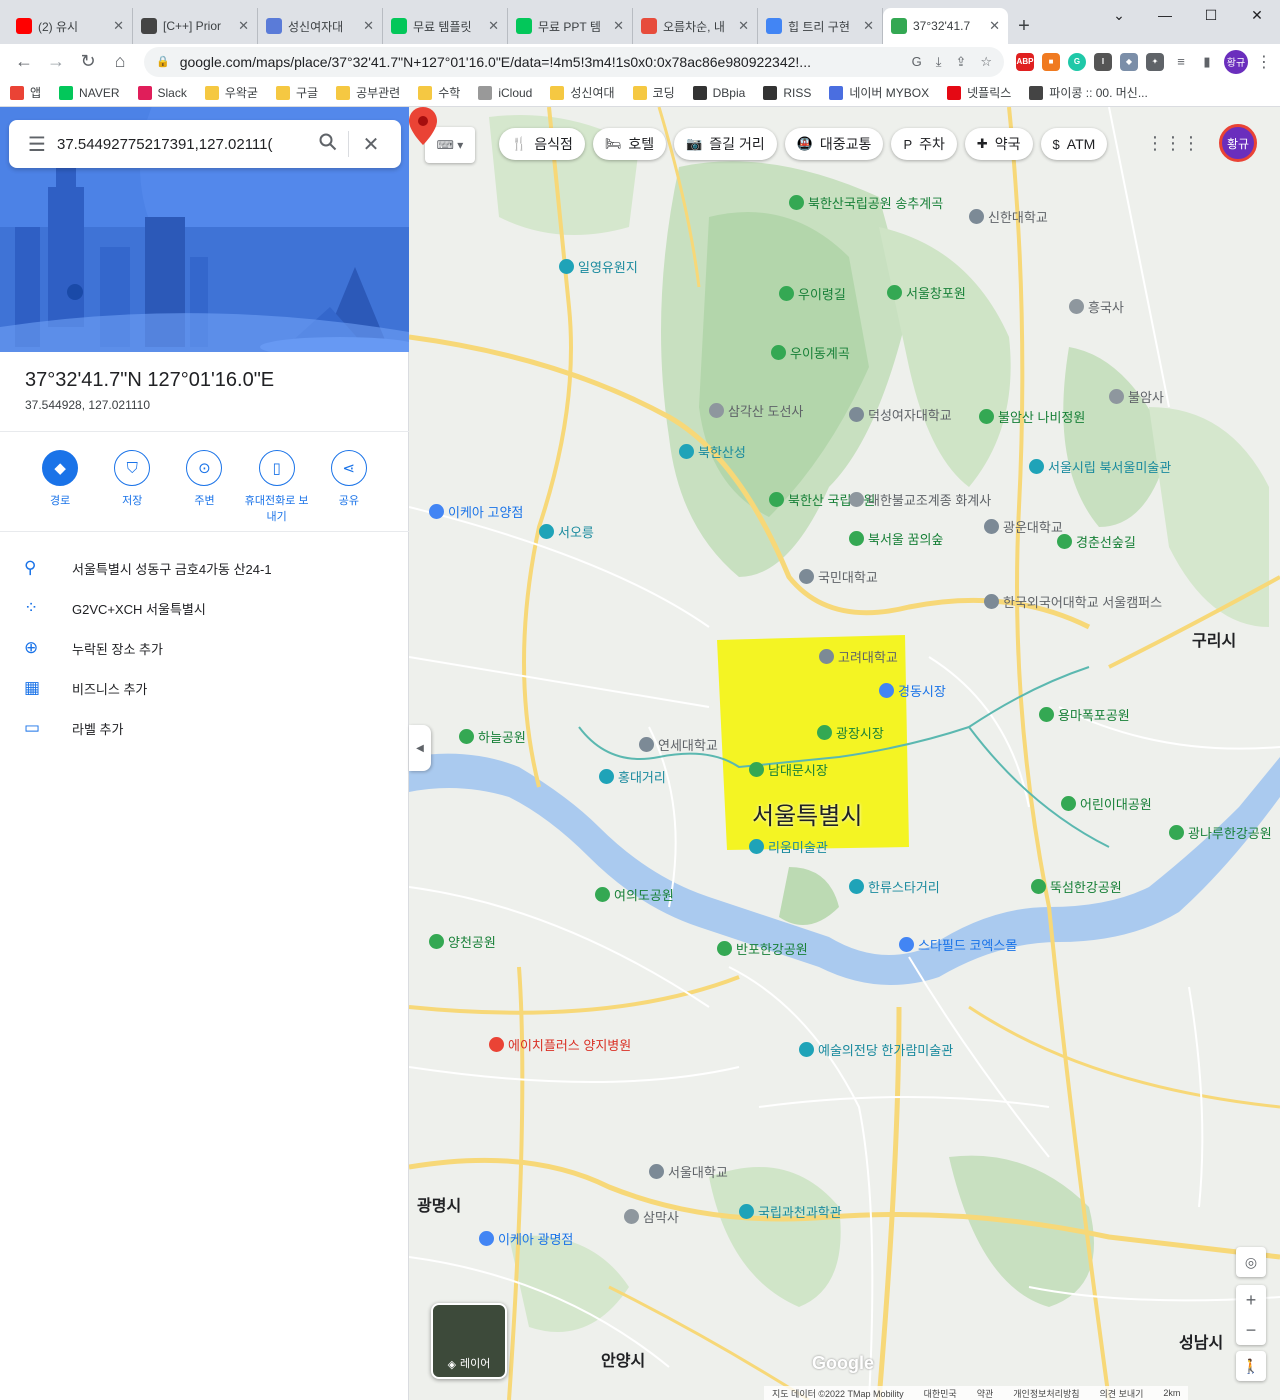 The image size is (1280, 1400). Describe the element at coordinates (945, 26) in the screenshot. I see `browser-tab: 37°32'41.7 ✕` at that location.